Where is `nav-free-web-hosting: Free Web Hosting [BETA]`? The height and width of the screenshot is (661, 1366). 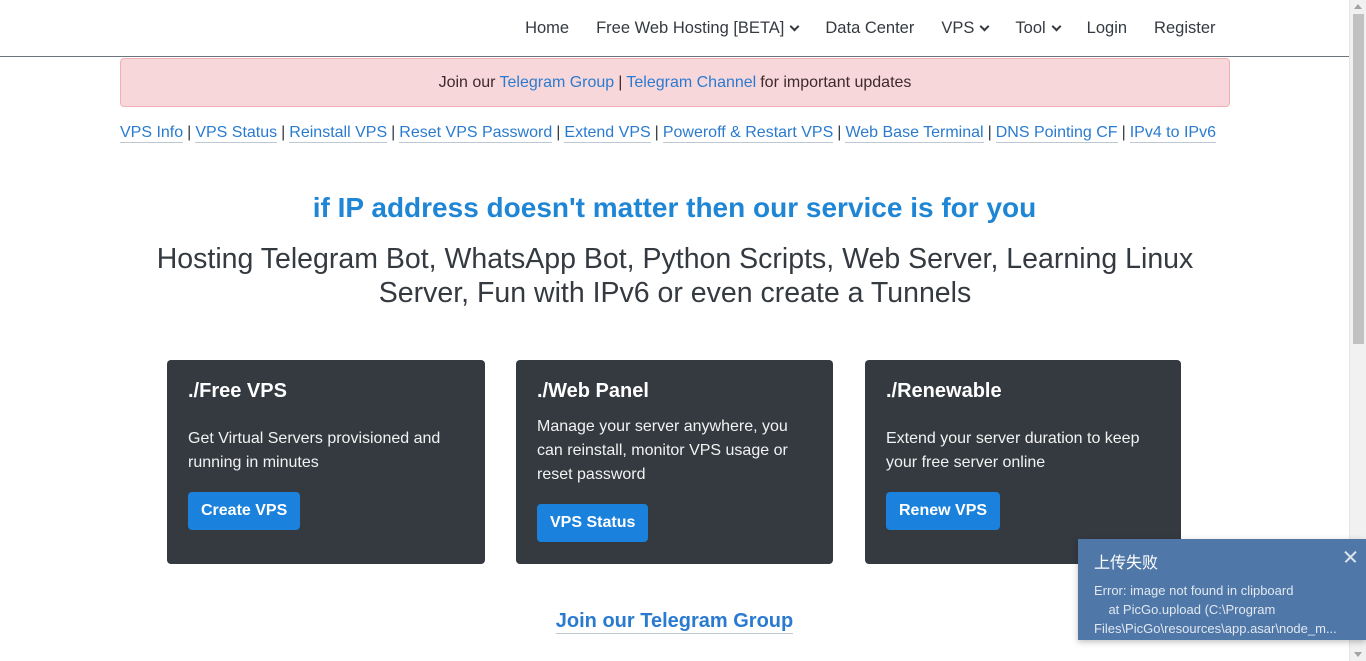
nav-free-web-hosting: Free Web Hosting [BETA] is located at coordinates (697, 28).